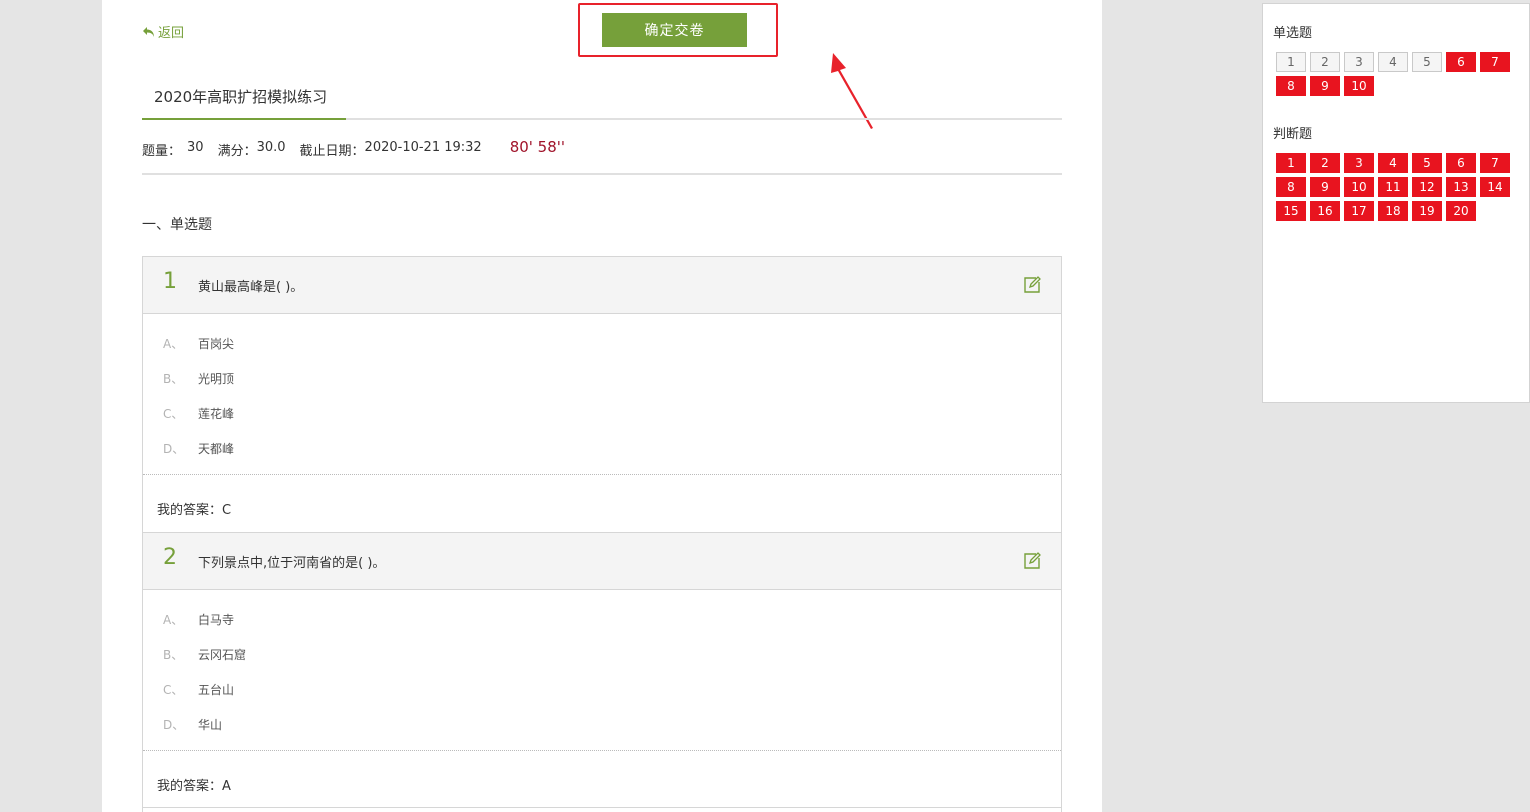  What do you see at coordinates (1393, 62) in the screenshot?
I see `single-cell: 4` at bounding box center [1393, 62].